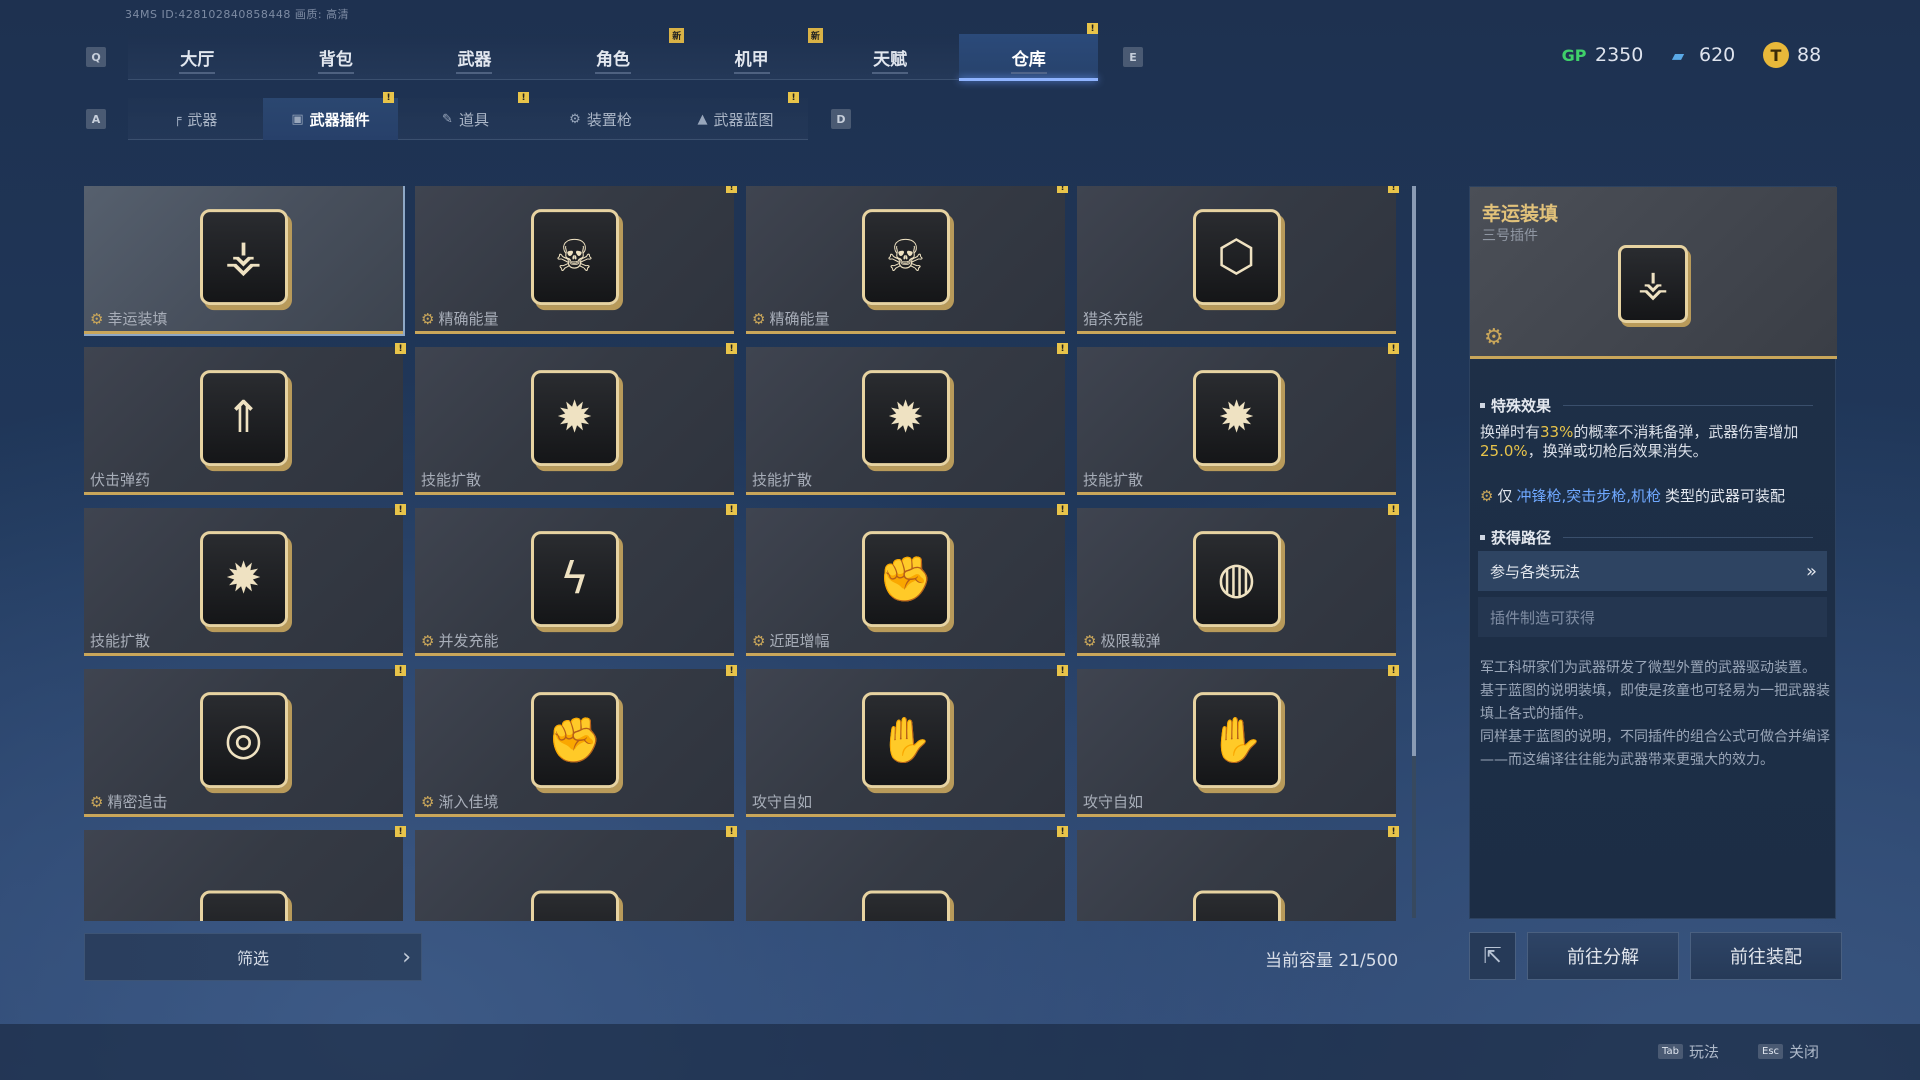  I want to click on plugin-card: ⇑! 伏击弹药, so click(245, 419).